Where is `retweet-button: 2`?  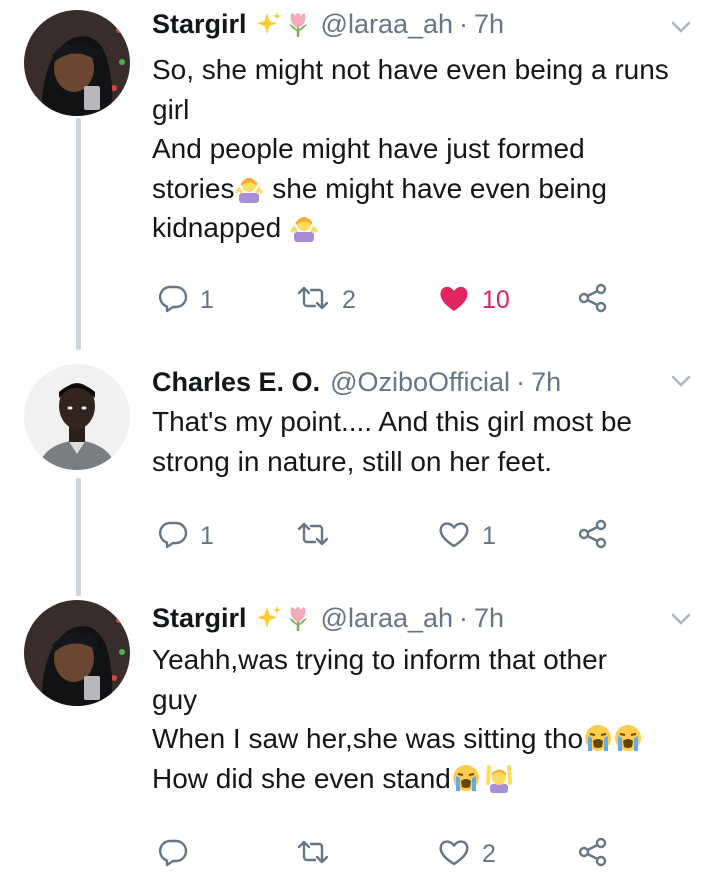 retweet-button: 2 is located at coordinates (326, 300).